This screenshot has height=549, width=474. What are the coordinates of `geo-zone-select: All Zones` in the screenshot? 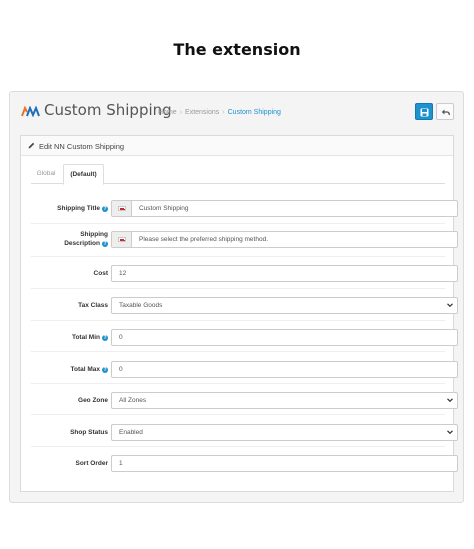 It's located at (284, 400).